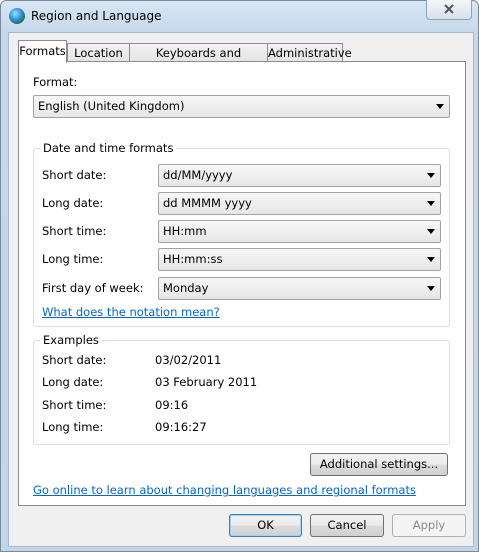 This screenshot has height=552, width=479. What do you see at coordinates (429, 525) in the screenshot?
I see `apply-button: Apply` at bounding box center [429, 525].